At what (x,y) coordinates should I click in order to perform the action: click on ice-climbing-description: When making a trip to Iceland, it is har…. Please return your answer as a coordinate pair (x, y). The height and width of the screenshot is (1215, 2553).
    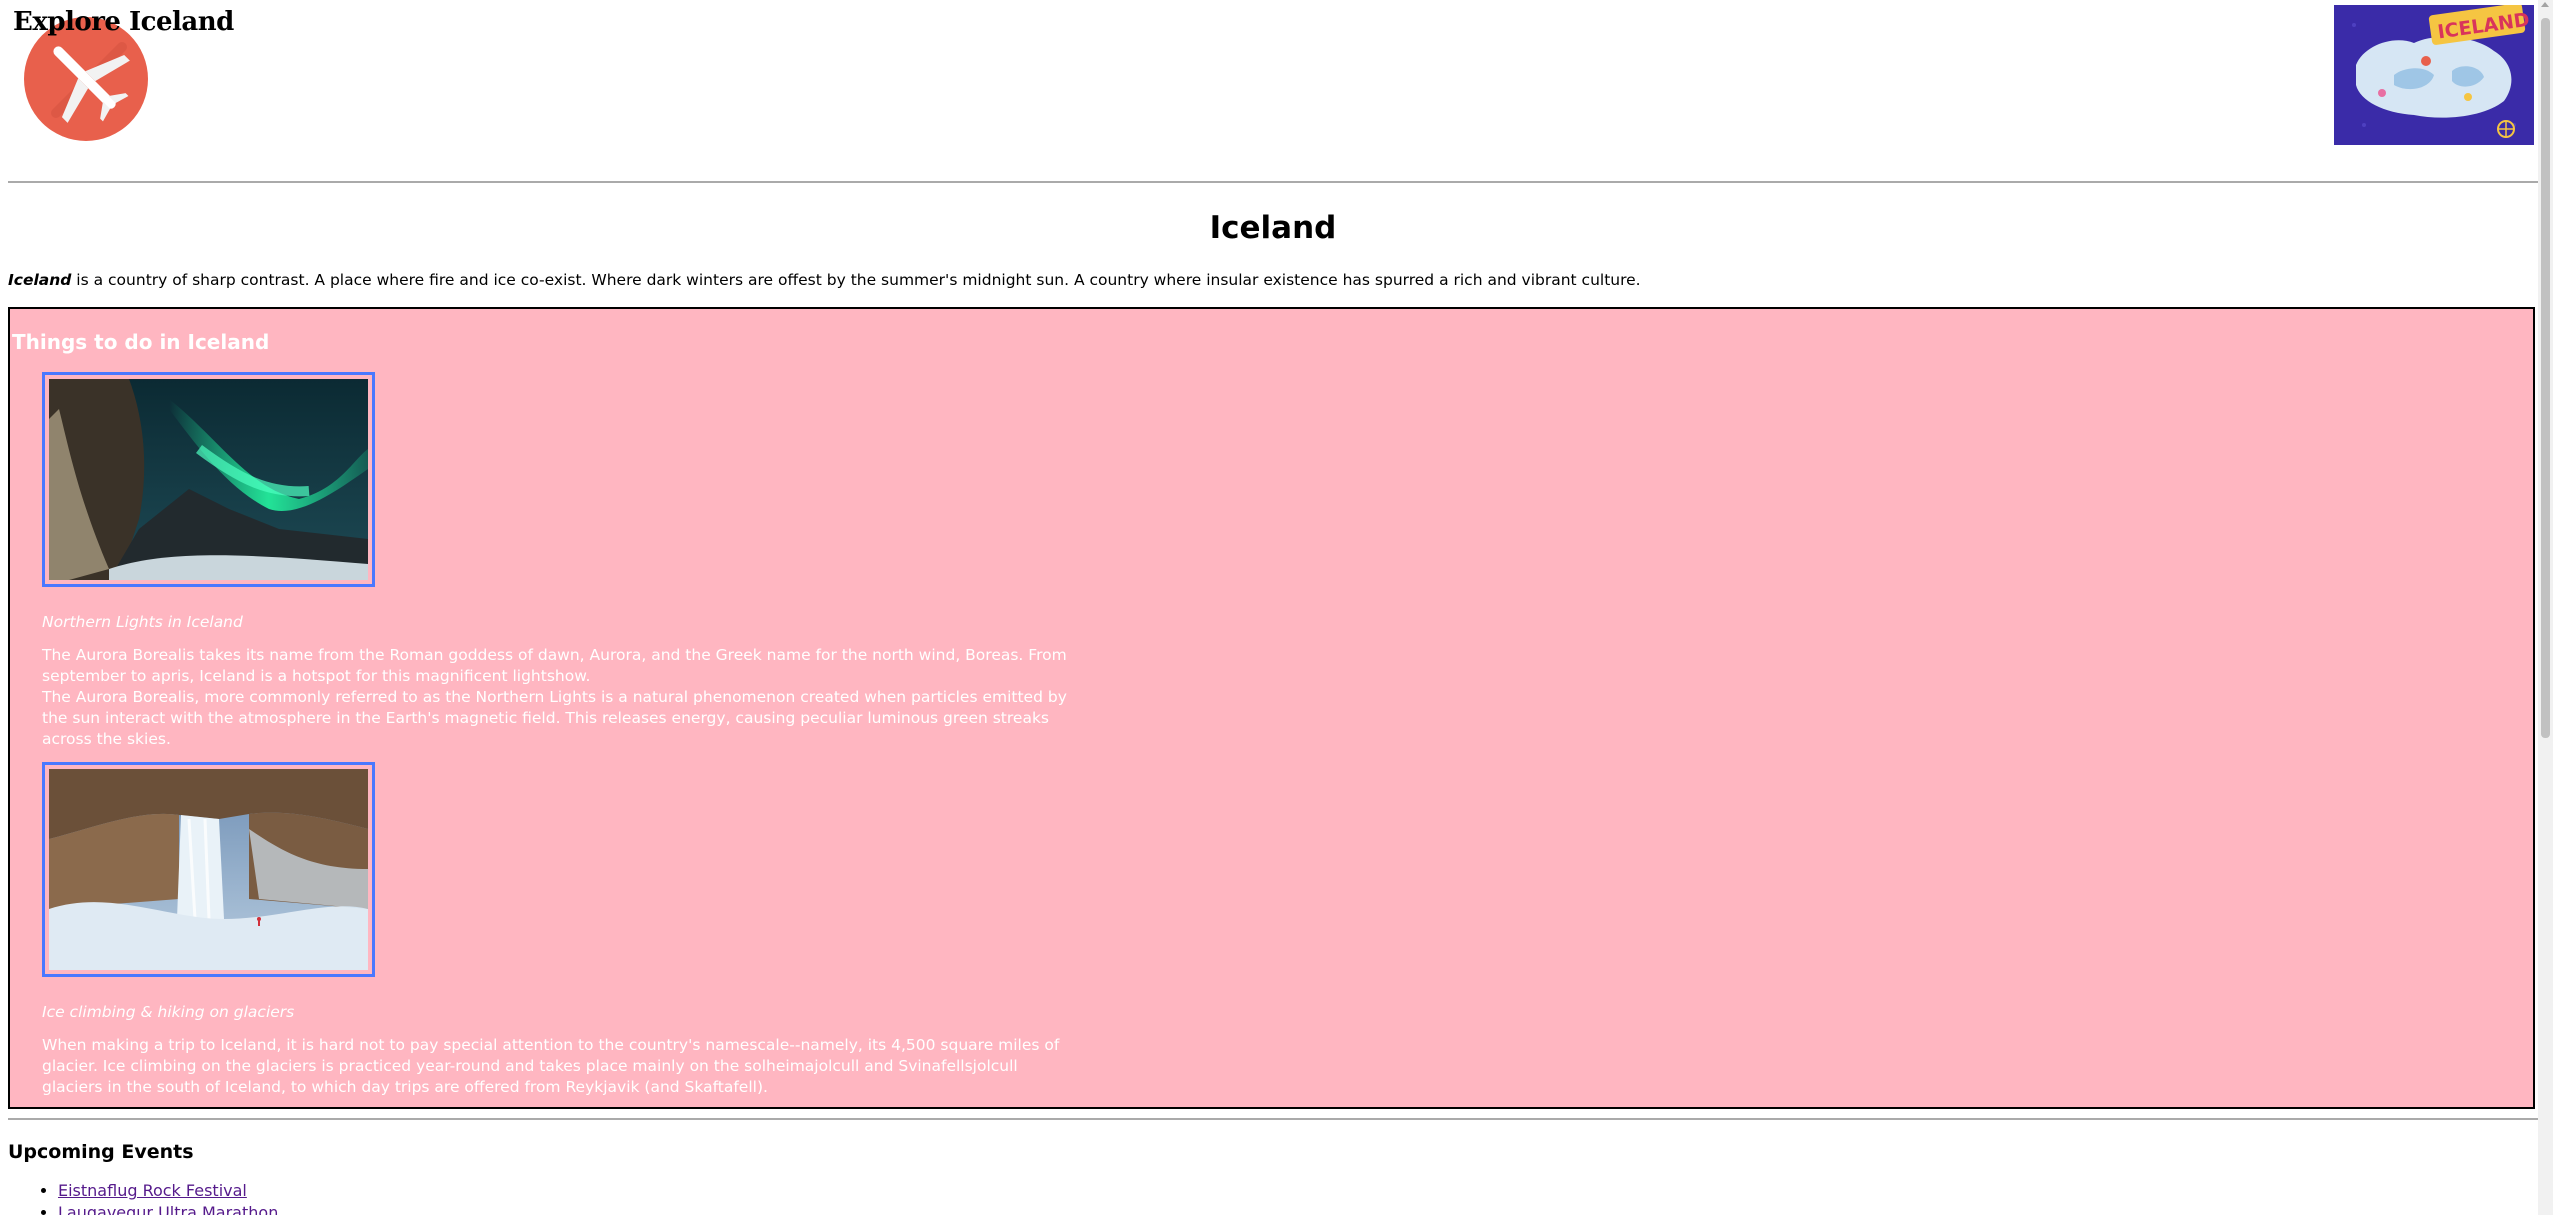
    Looking at the image, I should click on (551, 1066).